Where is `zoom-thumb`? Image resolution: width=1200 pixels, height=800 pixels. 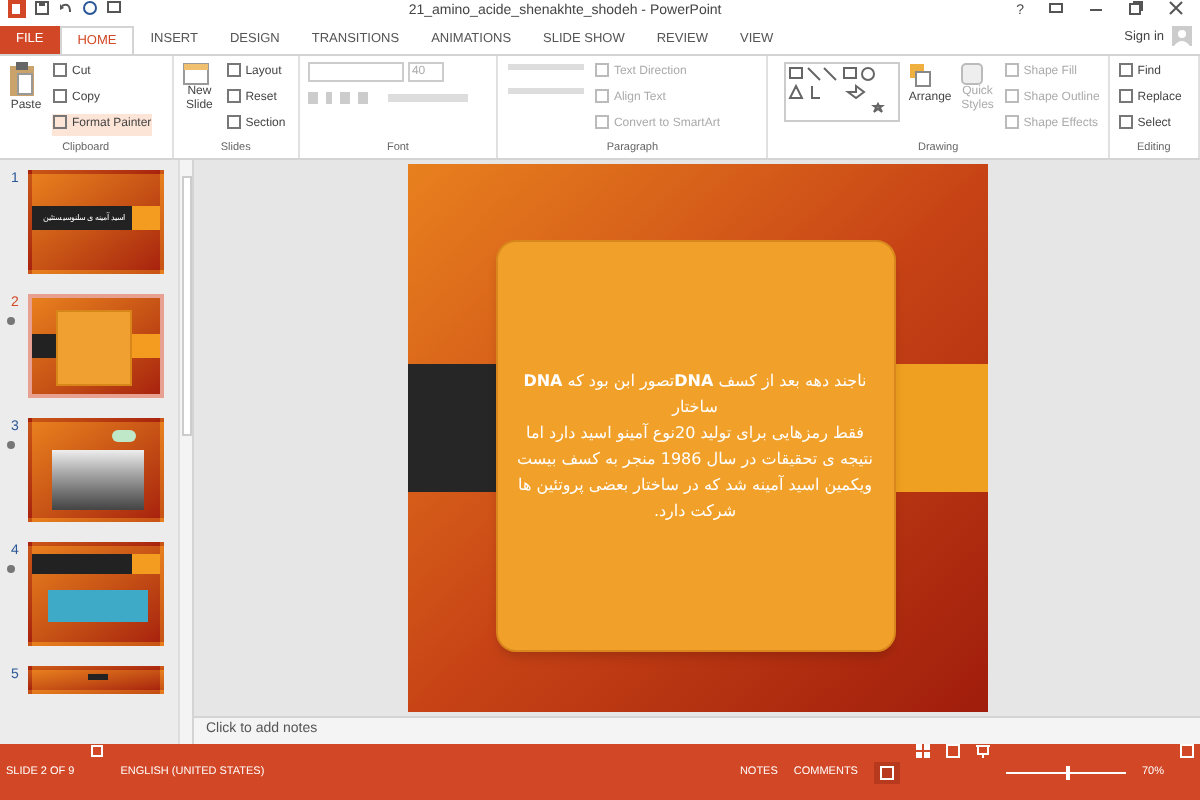 zoom-thumb is located at coordinates (1067, 772).